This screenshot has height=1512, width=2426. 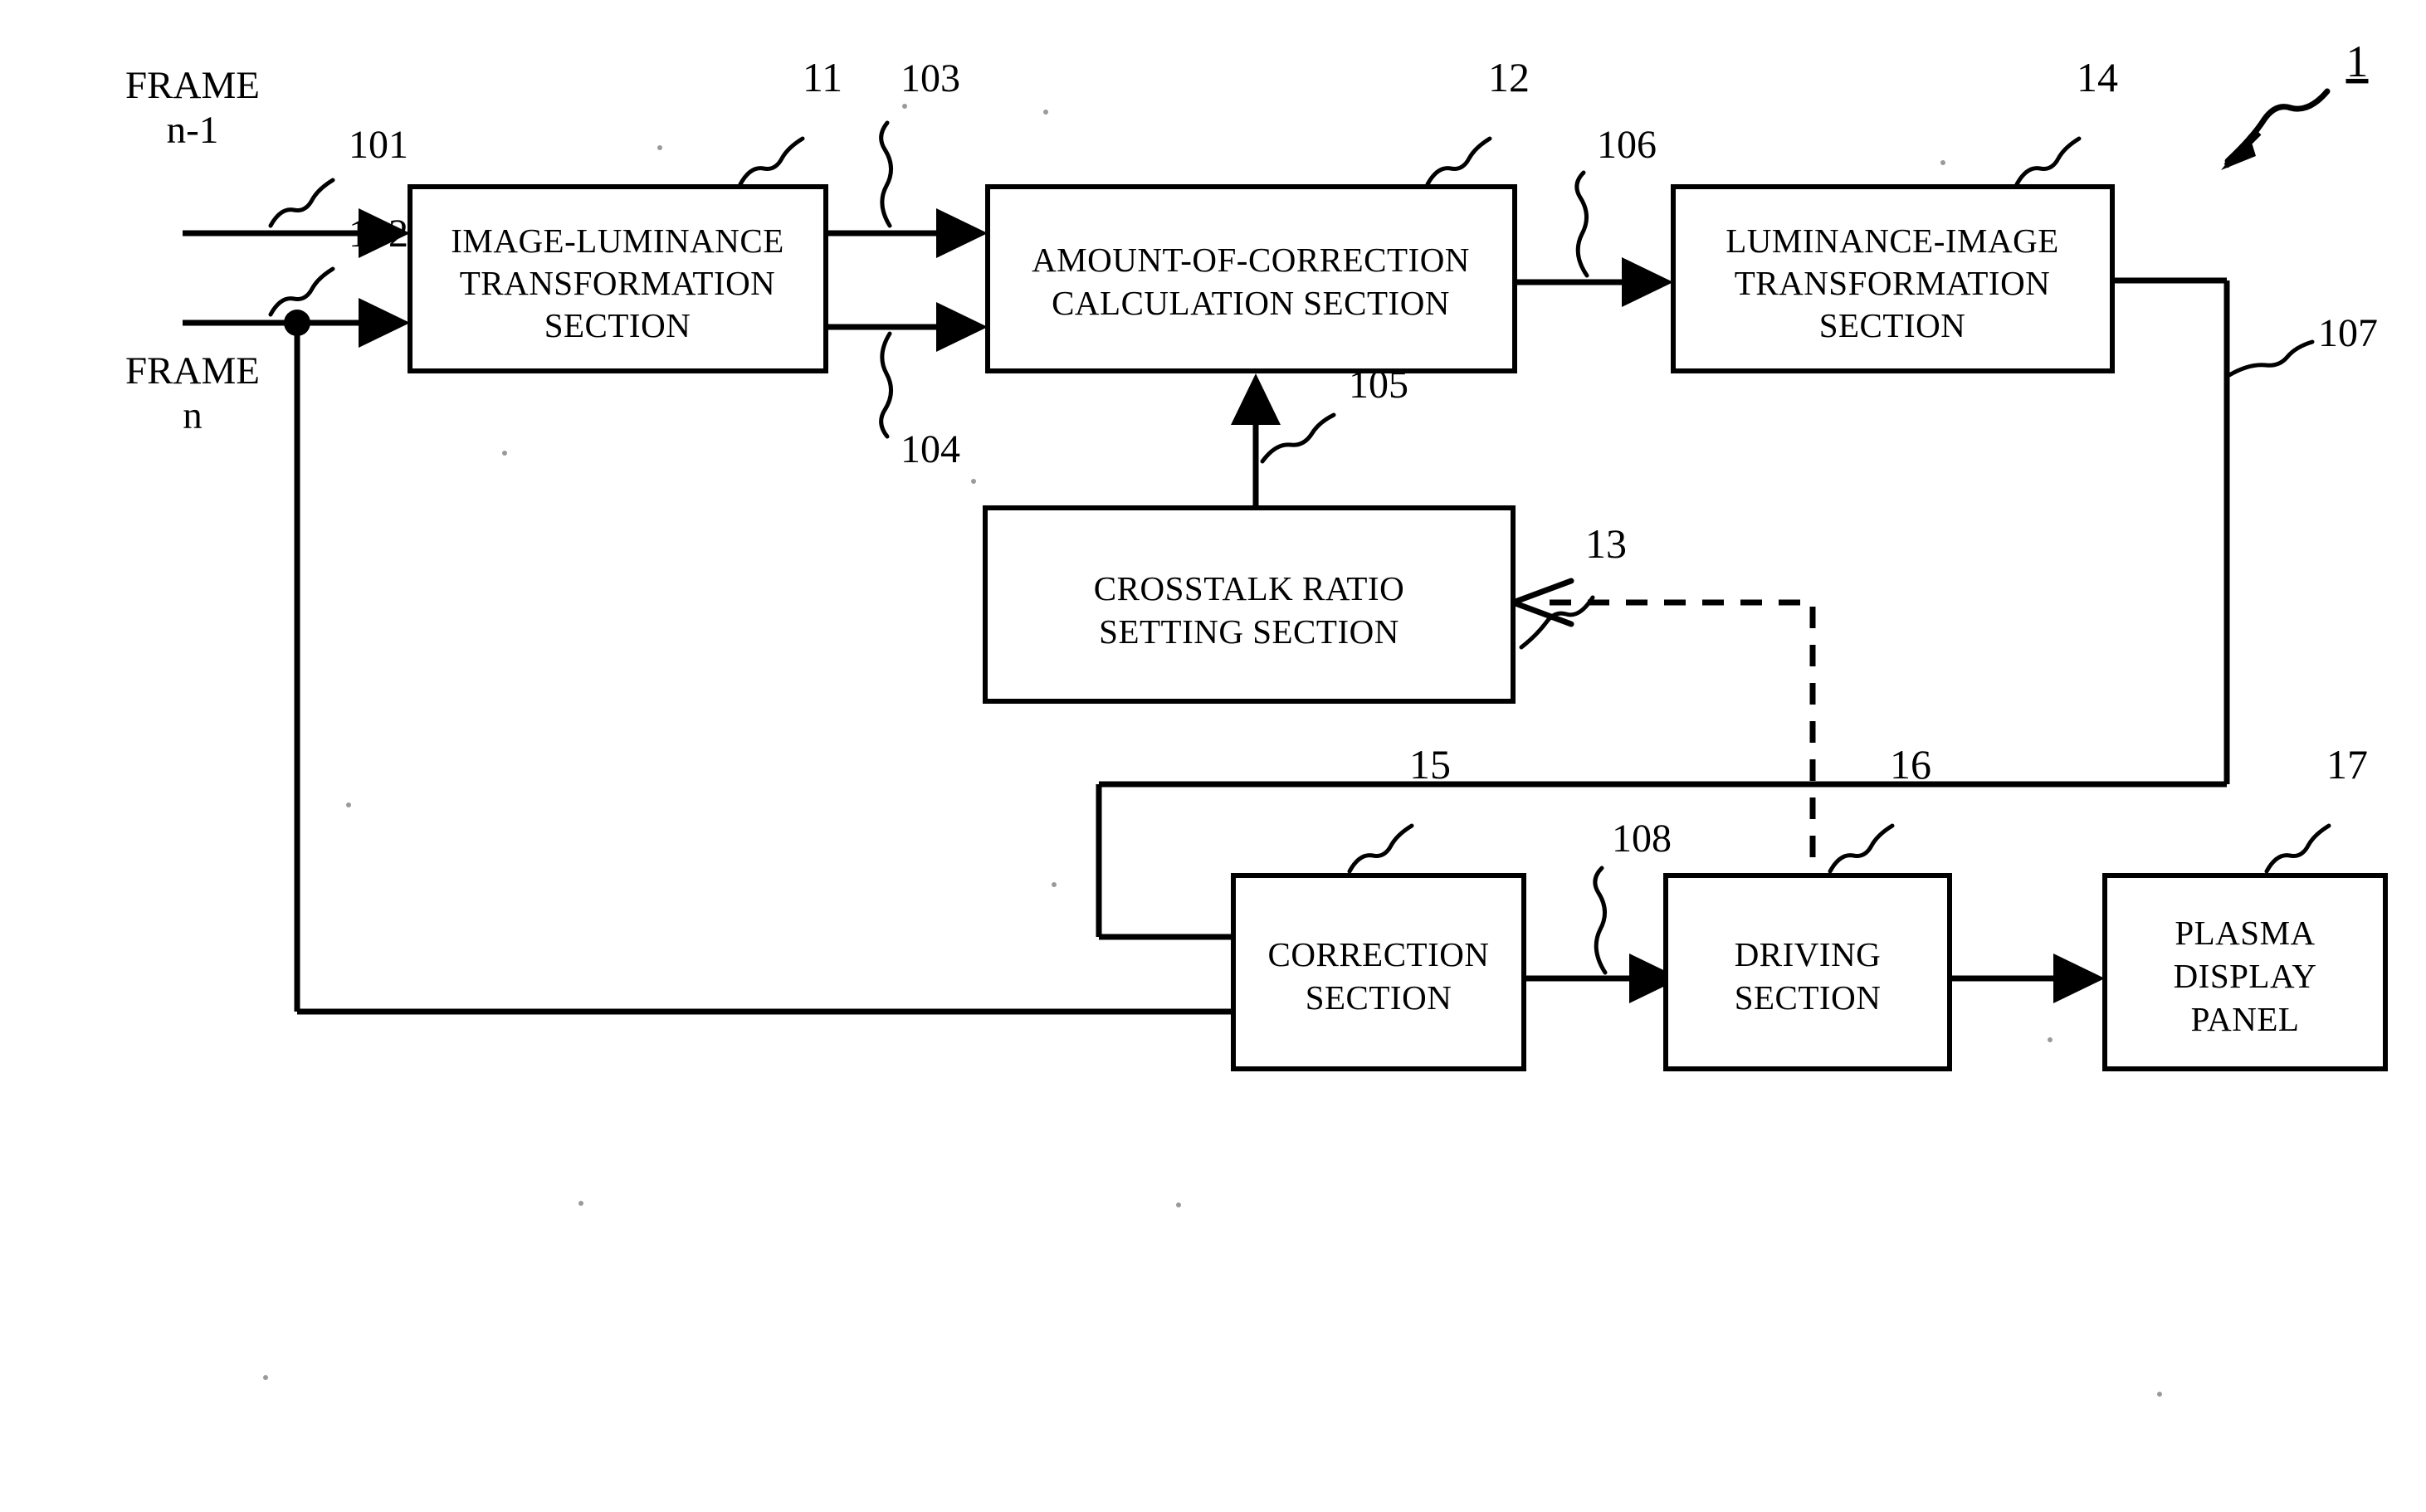 I want to click on block-14-line-1: LUMINANCE-IMAGE, so click(x=1893, y=241).